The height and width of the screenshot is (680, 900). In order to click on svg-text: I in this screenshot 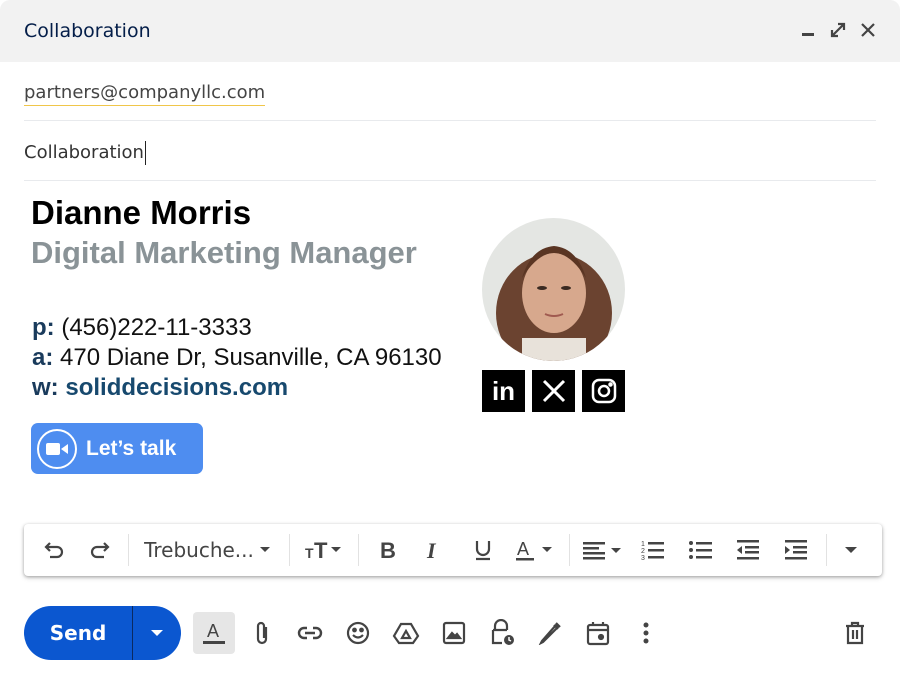, I will do `click(431, 550)`.